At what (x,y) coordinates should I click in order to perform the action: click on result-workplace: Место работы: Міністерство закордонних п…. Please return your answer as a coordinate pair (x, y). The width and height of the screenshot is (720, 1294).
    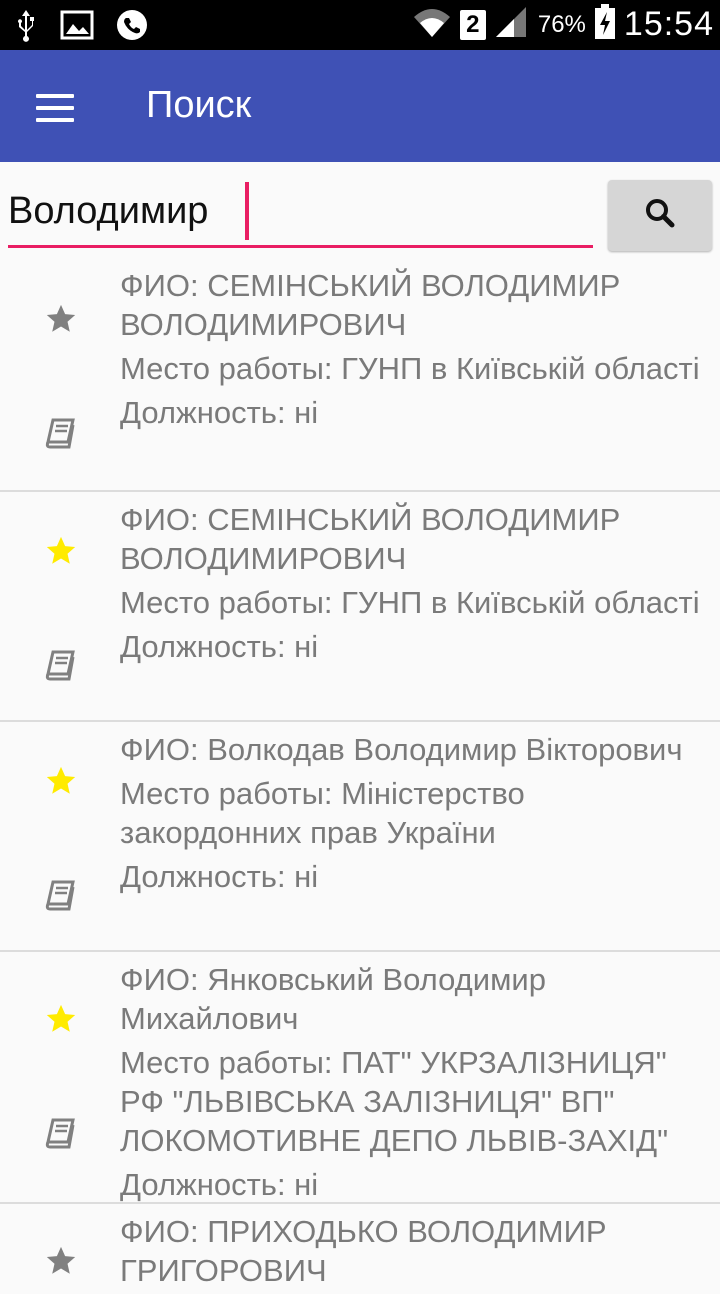
    Looking at the image, I should click on (322, 813).